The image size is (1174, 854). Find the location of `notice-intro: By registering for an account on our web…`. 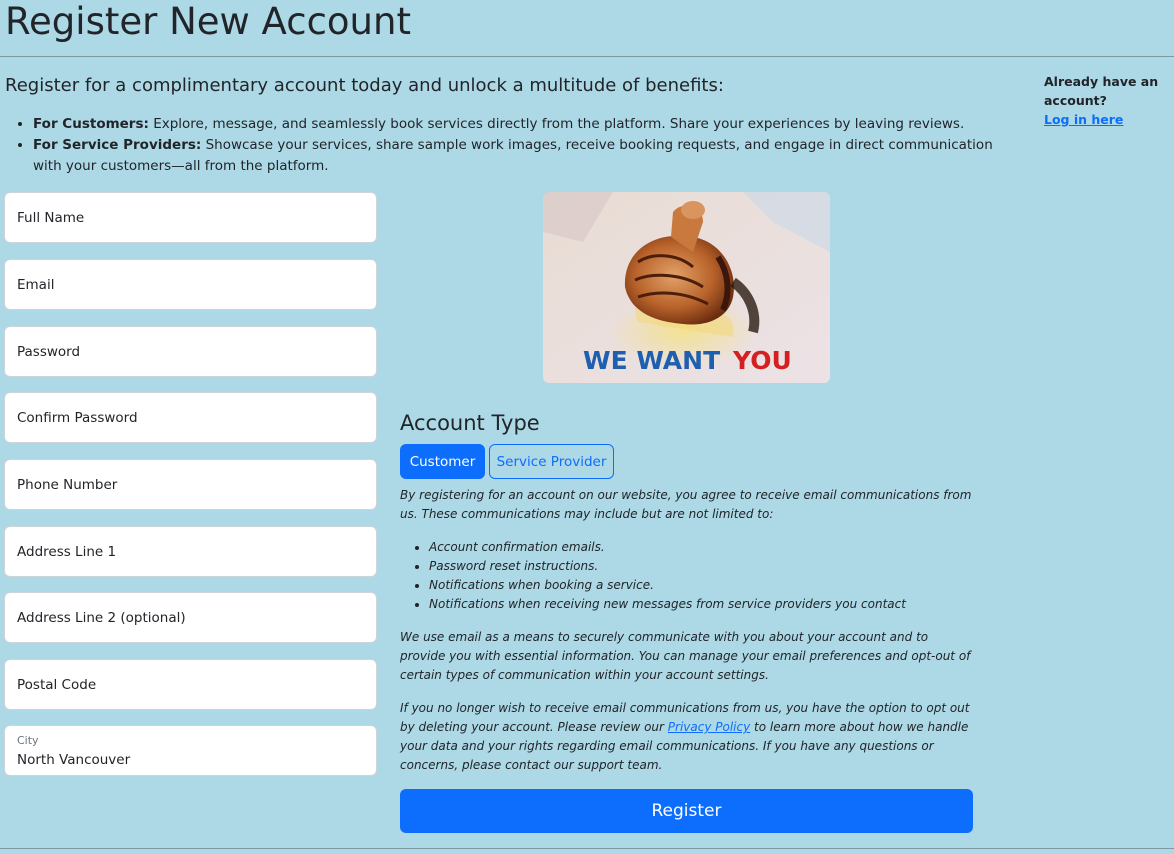

notice-intro: By registering for an account on our web… is located at coordinates (686, 504).